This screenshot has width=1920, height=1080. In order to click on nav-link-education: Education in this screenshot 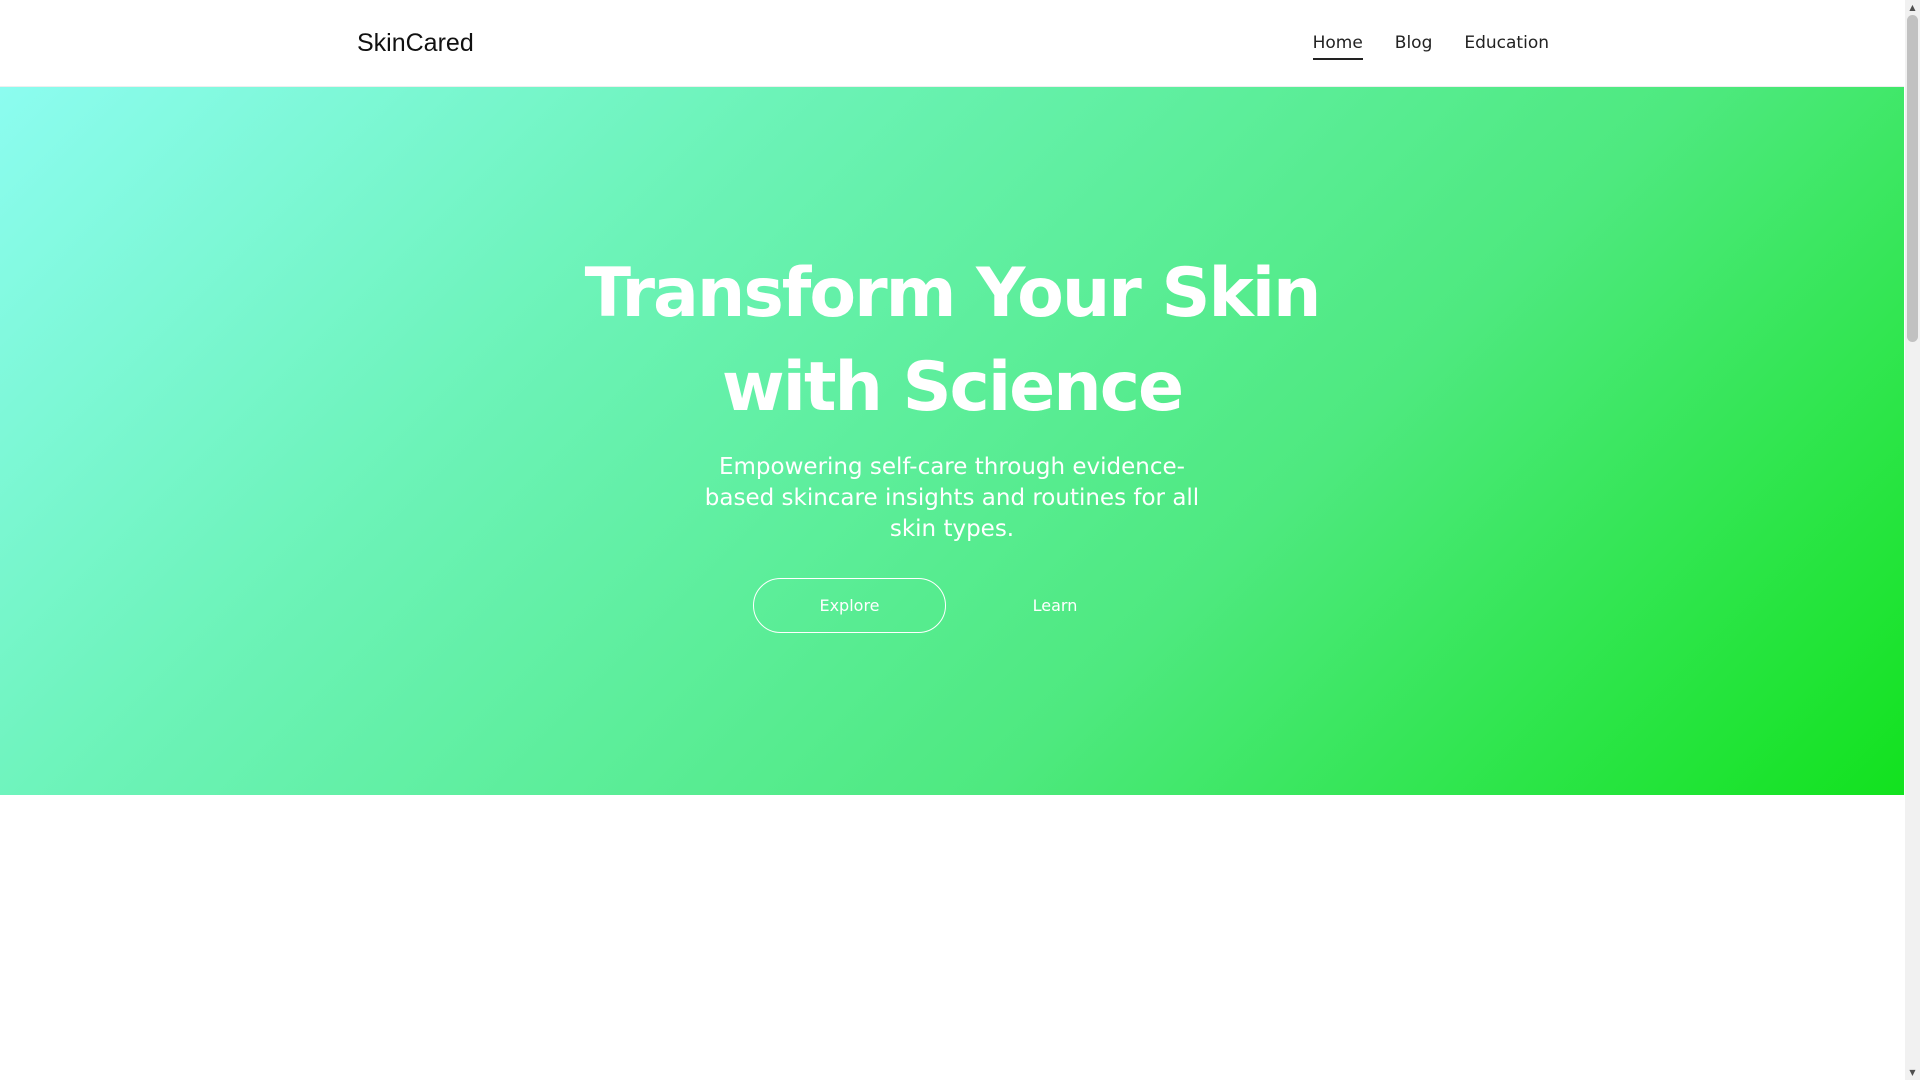, I will do `click(1506, 45)`.